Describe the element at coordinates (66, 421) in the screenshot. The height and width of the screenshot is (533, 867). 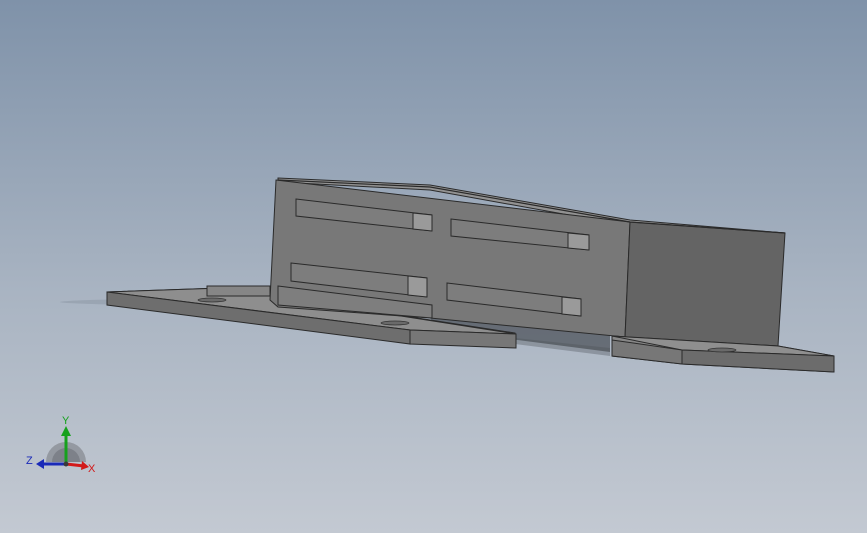
I see `y-axis-label: Y` at that location.